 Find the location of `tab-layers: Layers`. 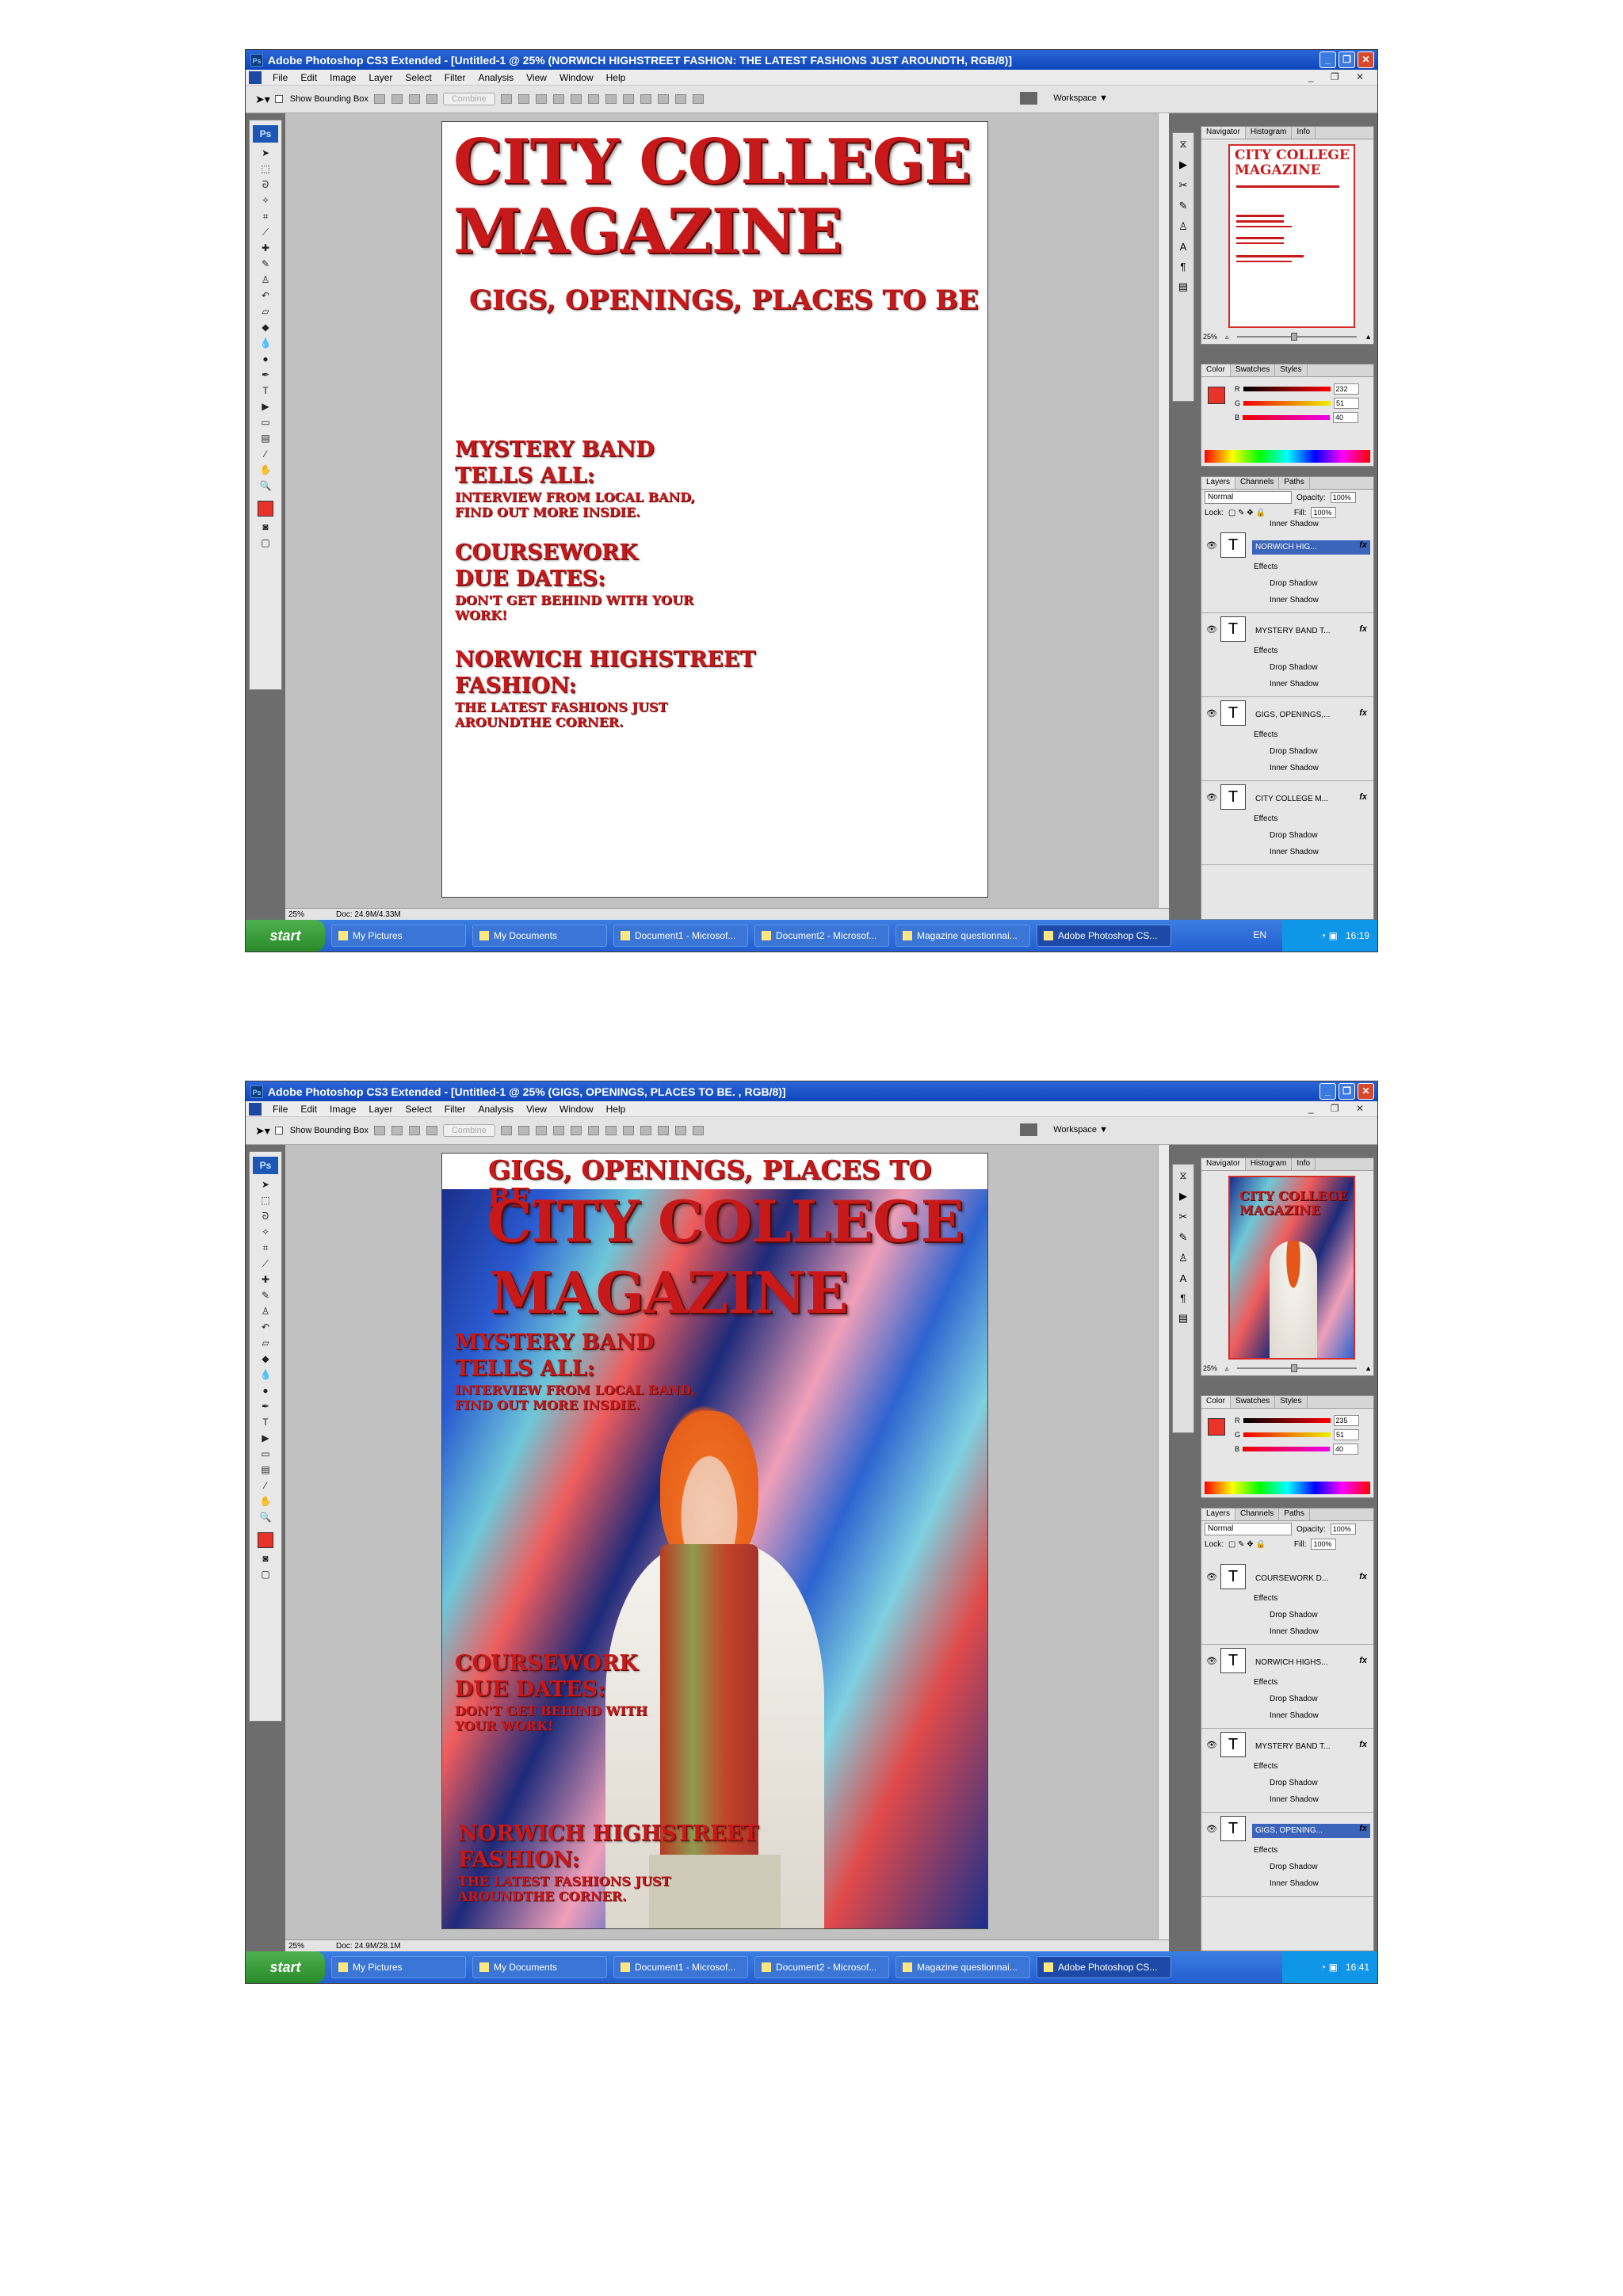

tab-layers: Layers is located at coordinates (1218, 483).